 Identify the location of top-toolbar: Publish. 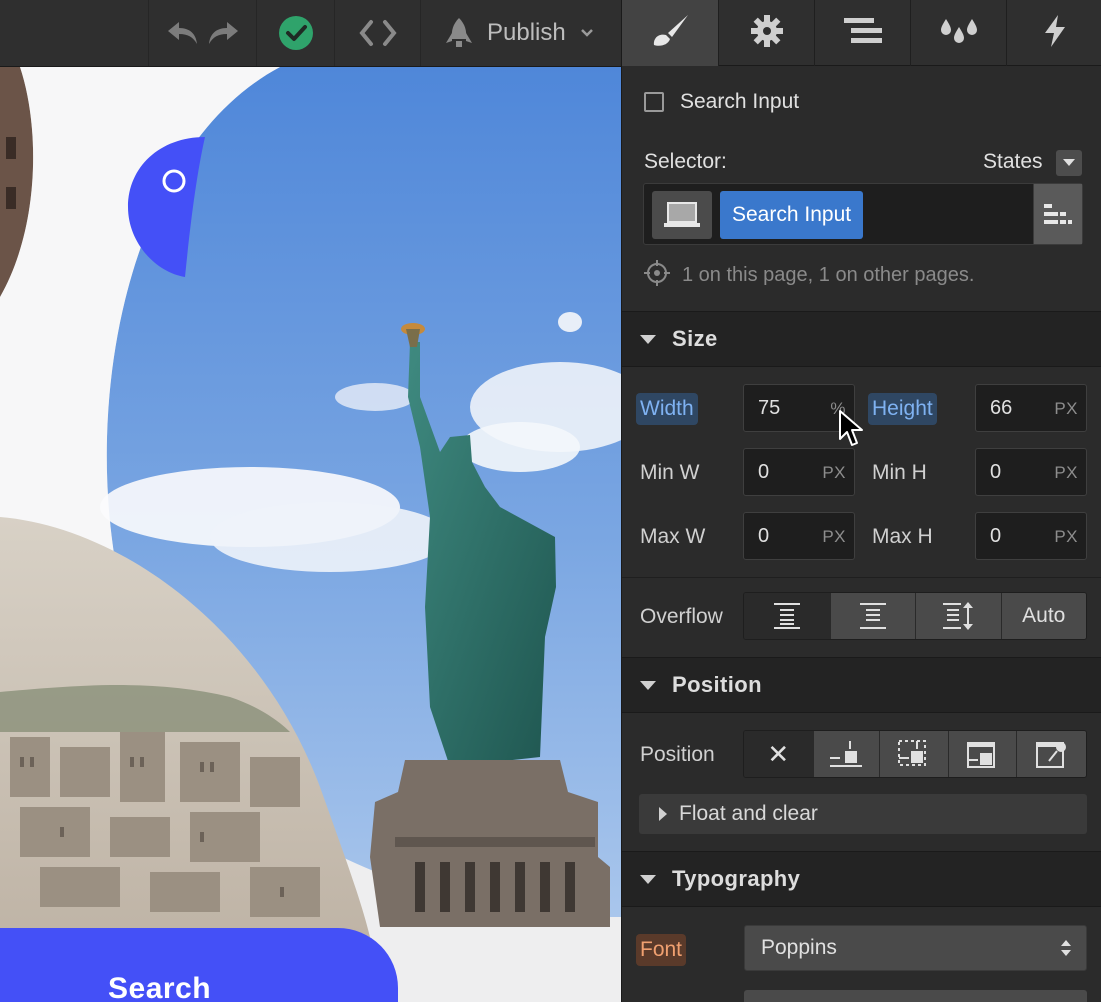
(310, 33).